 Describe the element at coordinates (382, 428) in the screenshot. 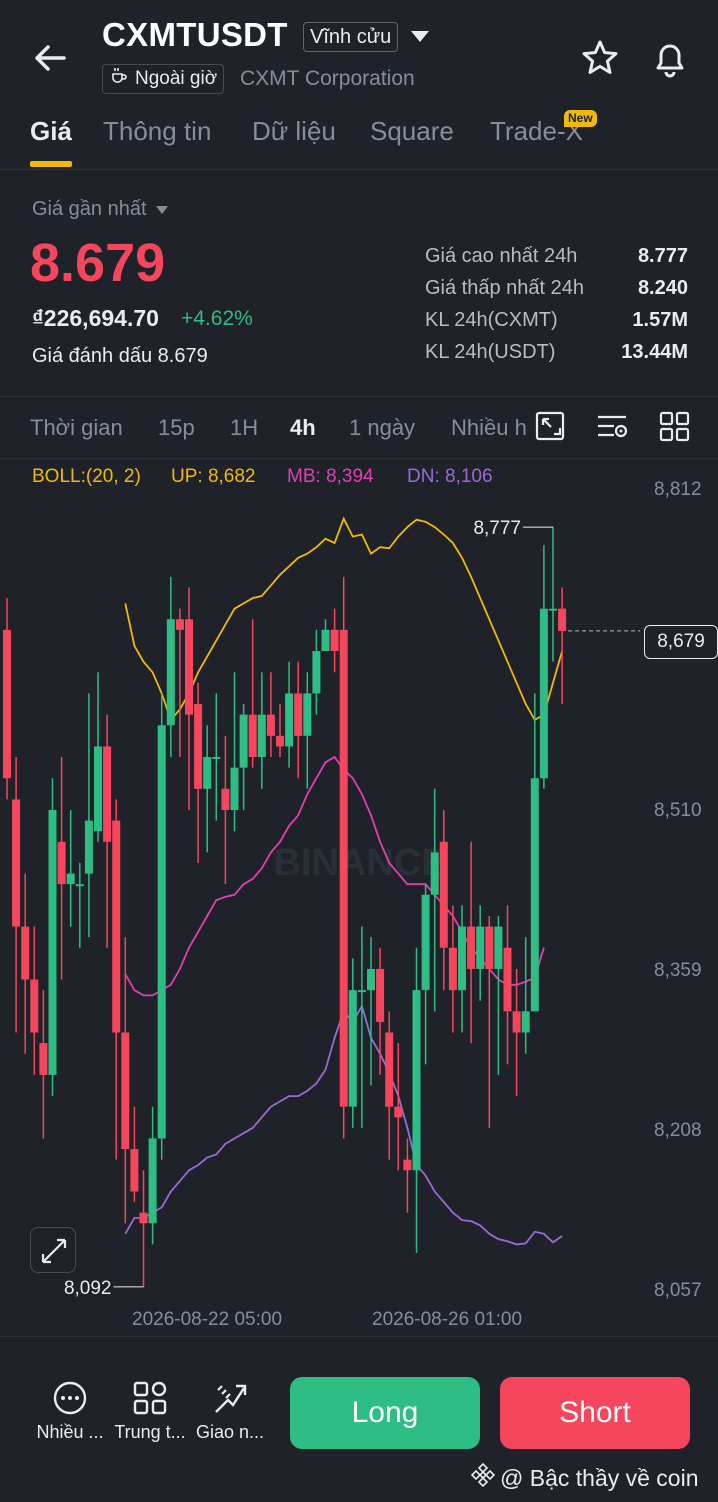

I see `timeframe-1d: 1 ngày` at that location.